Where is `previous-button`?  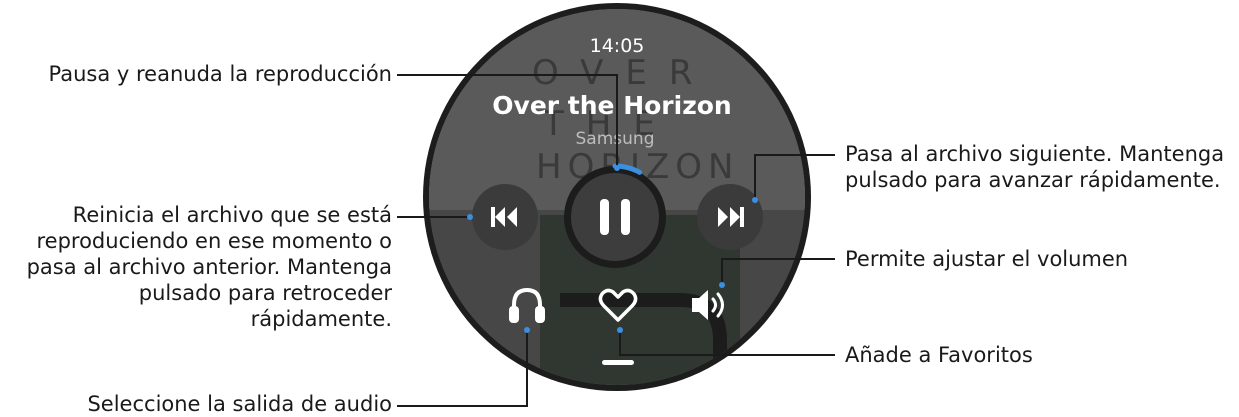 previous-button is located at coordinates (505, 217).